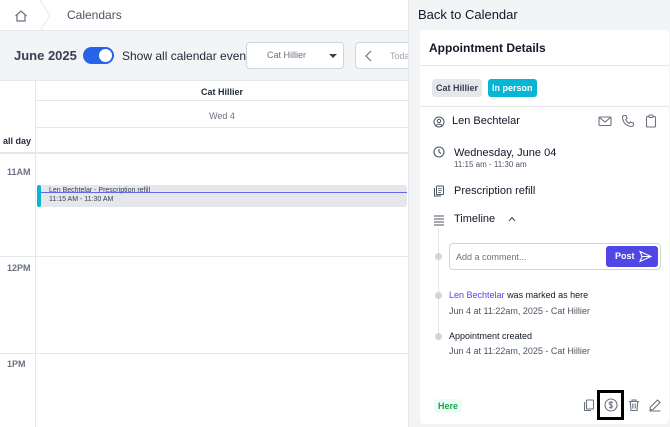  What do you see at coordinates (439, 191) in the screenshot?
I see `documents-icon` at bounding box center [439, 191].